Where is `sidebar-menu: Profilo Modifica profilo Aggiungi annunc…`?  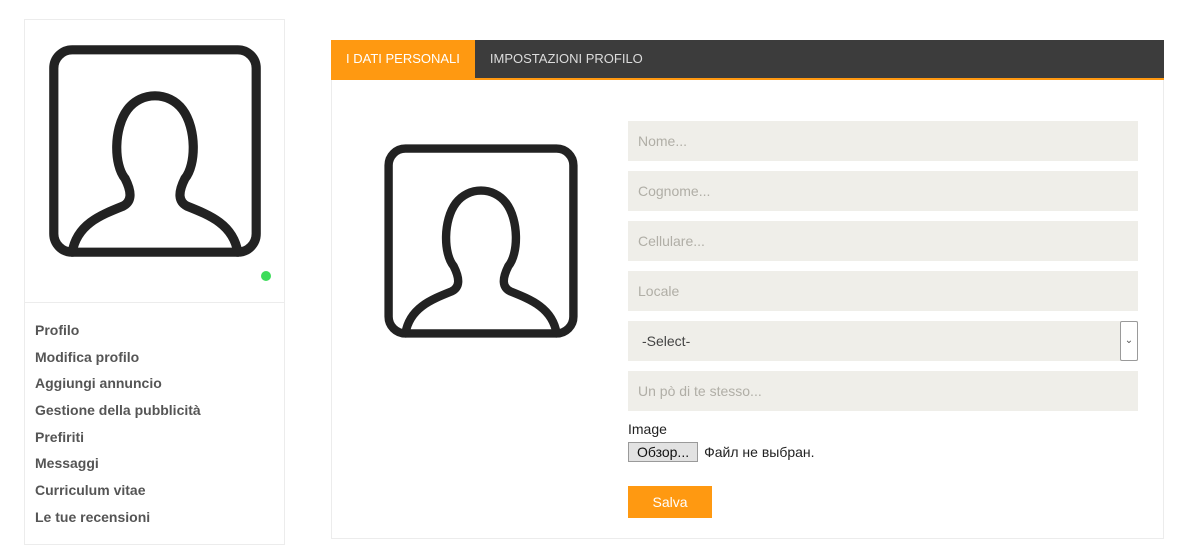
sidebar-menu: Profilo Modifica profilo Aggiungi annunc… is located at coordinates (154, 417).